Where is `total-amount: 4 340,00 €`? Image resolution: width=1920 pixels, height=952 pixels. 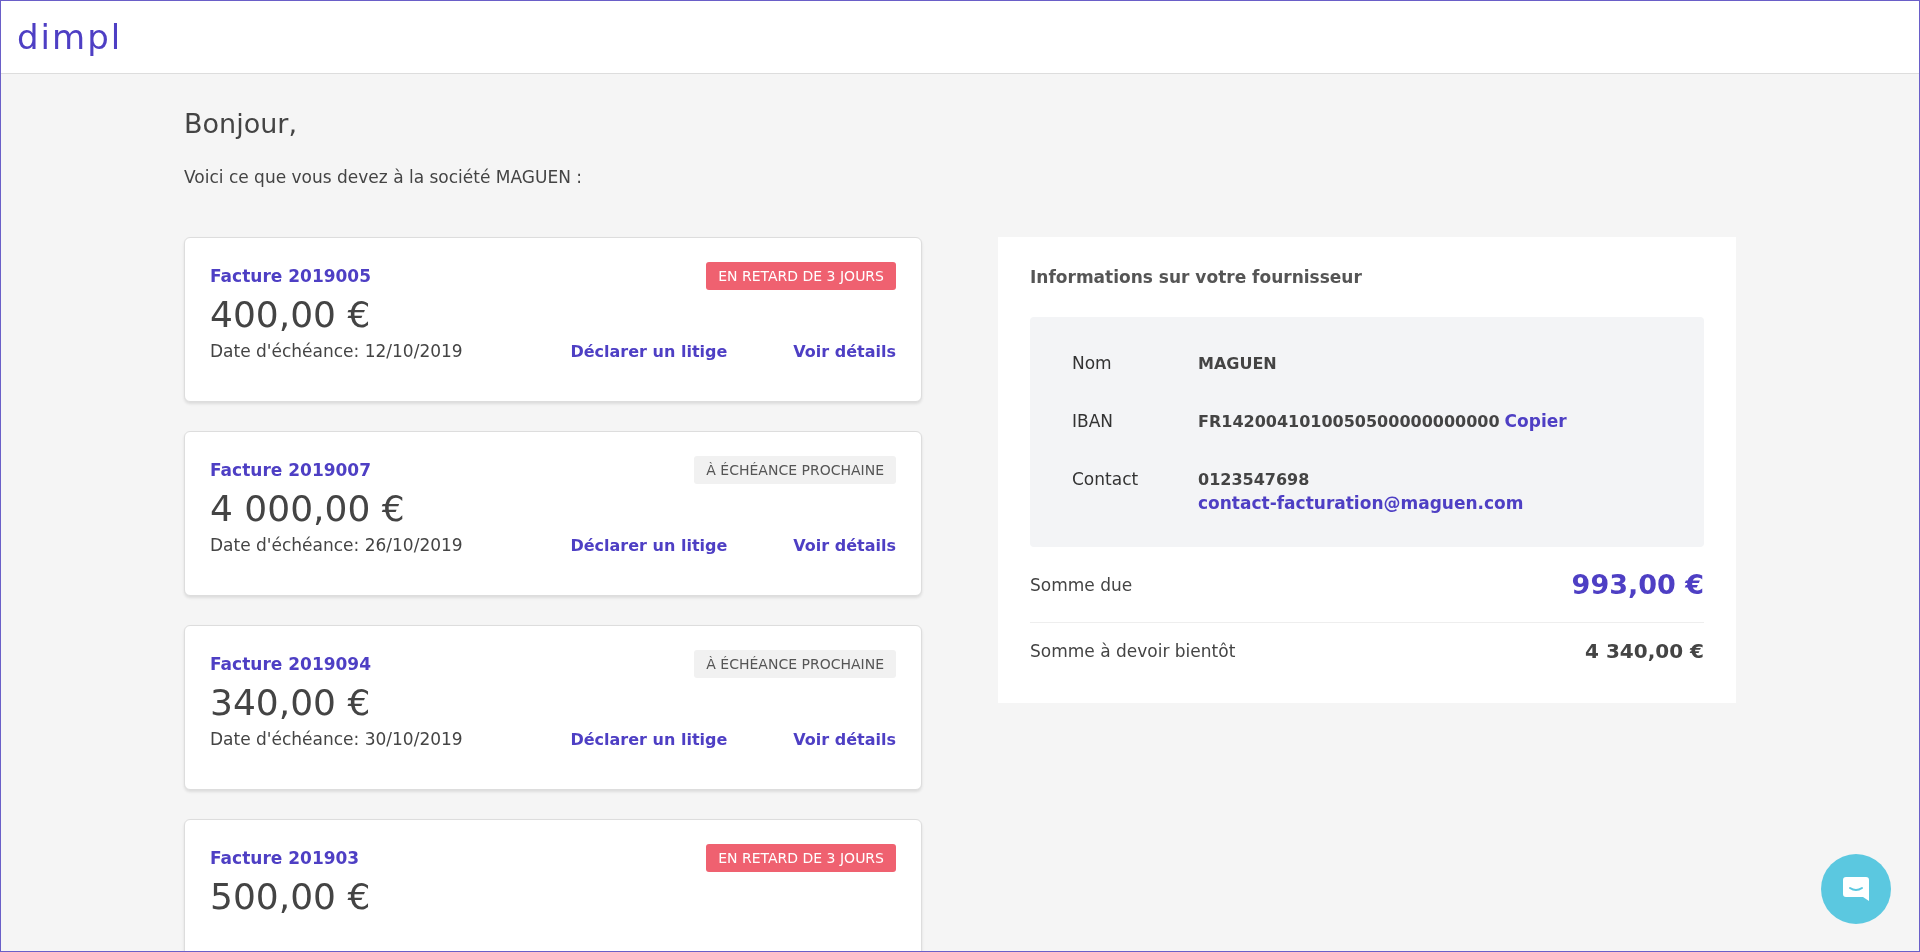 total-amount: 4 340,00 € is located at coordinates (1644, 651).